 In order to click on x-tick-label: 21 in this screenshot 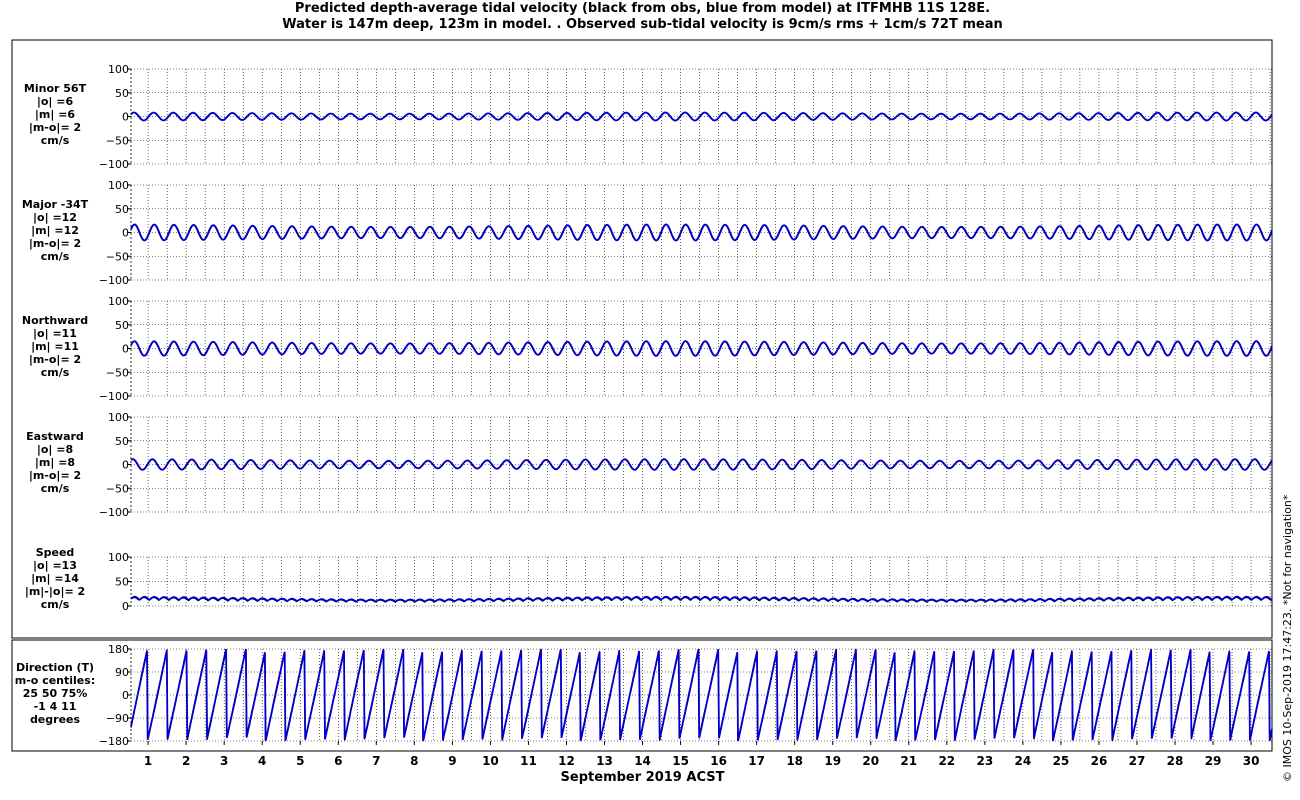, I will do `click(908, 761)`.